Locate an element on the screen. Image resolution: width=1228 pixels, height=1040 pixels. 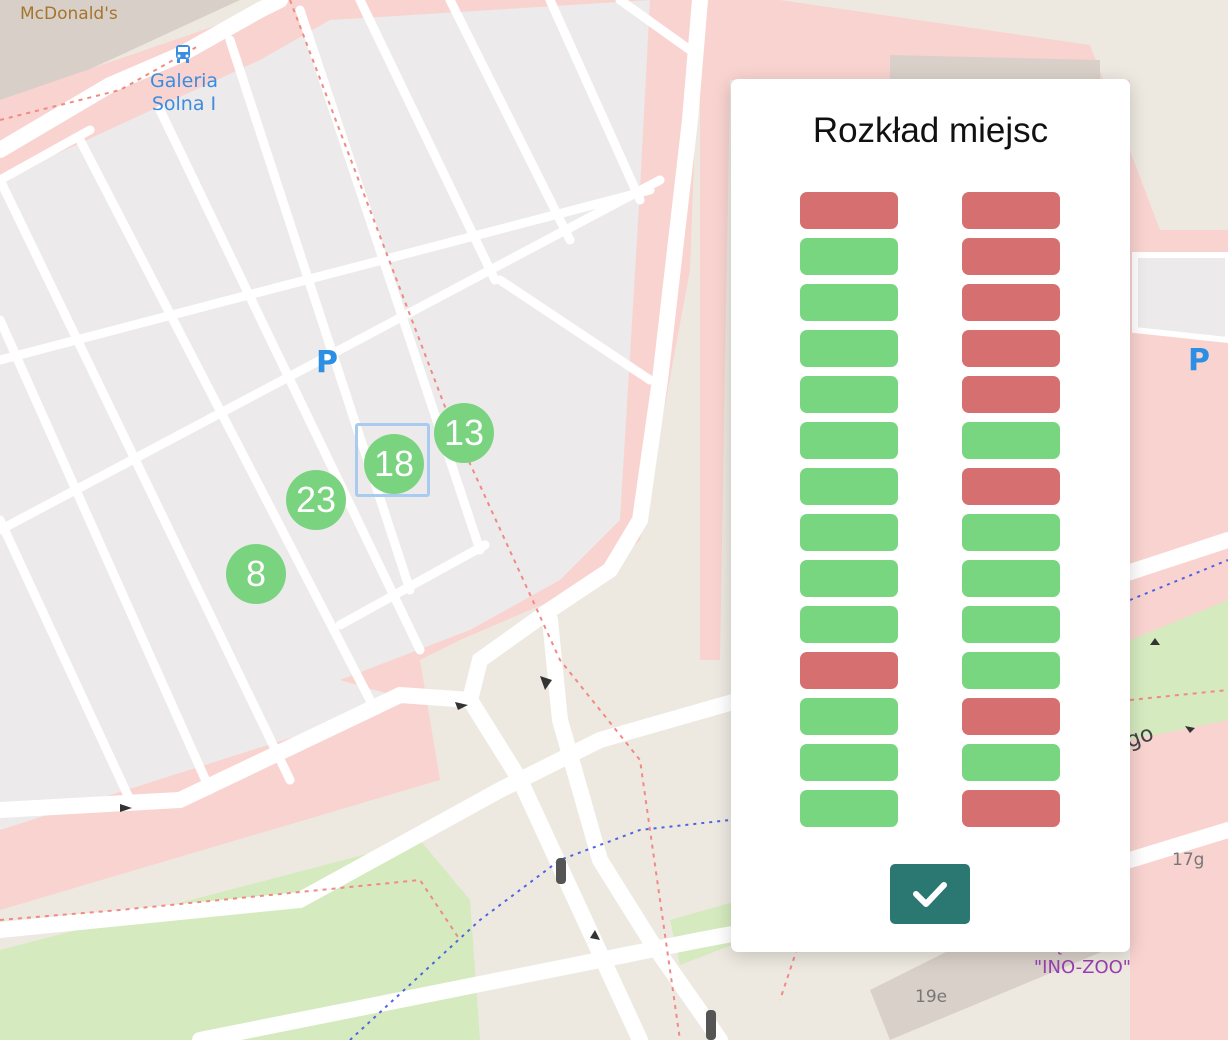
confirm-button is located at coordinates (930, 894).